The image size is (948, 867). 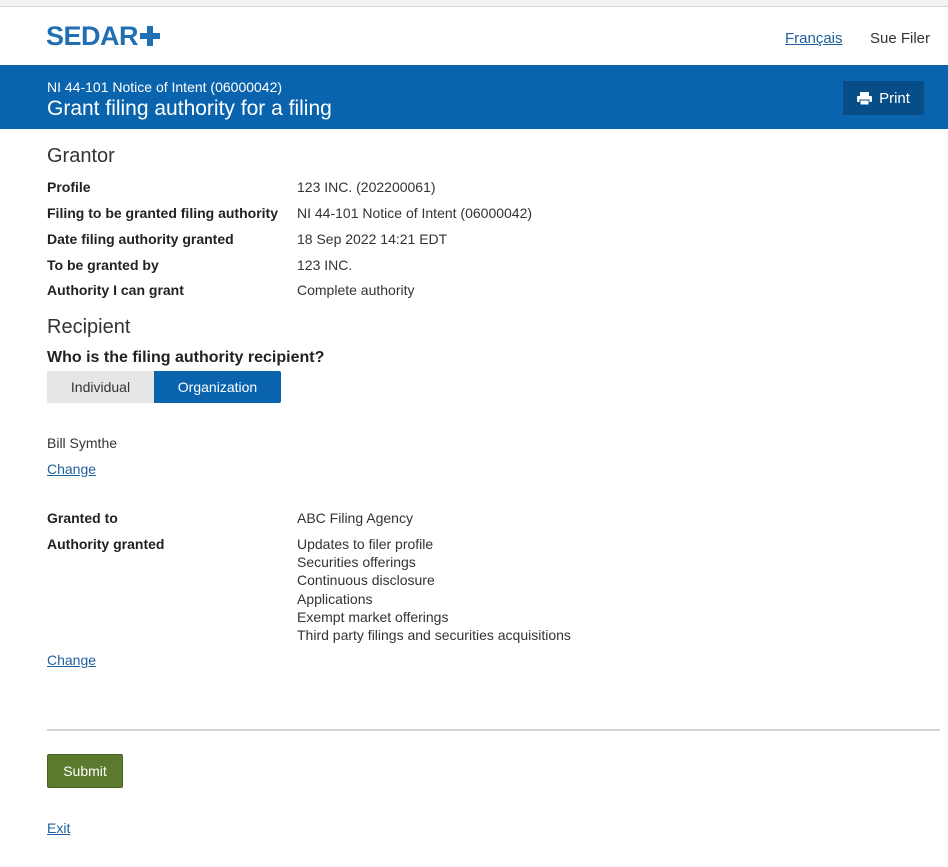 I want to click on authority-can-grant-label: Authority I can grant, so click(x=115, y=290).